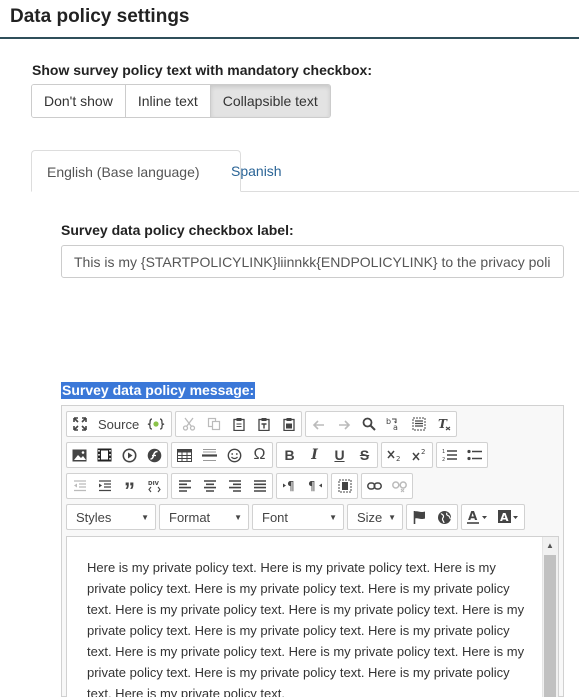  Describe the element at coordinates (136, 171) in the screenshot. I see `tab-english: English (Base language)` at that location.